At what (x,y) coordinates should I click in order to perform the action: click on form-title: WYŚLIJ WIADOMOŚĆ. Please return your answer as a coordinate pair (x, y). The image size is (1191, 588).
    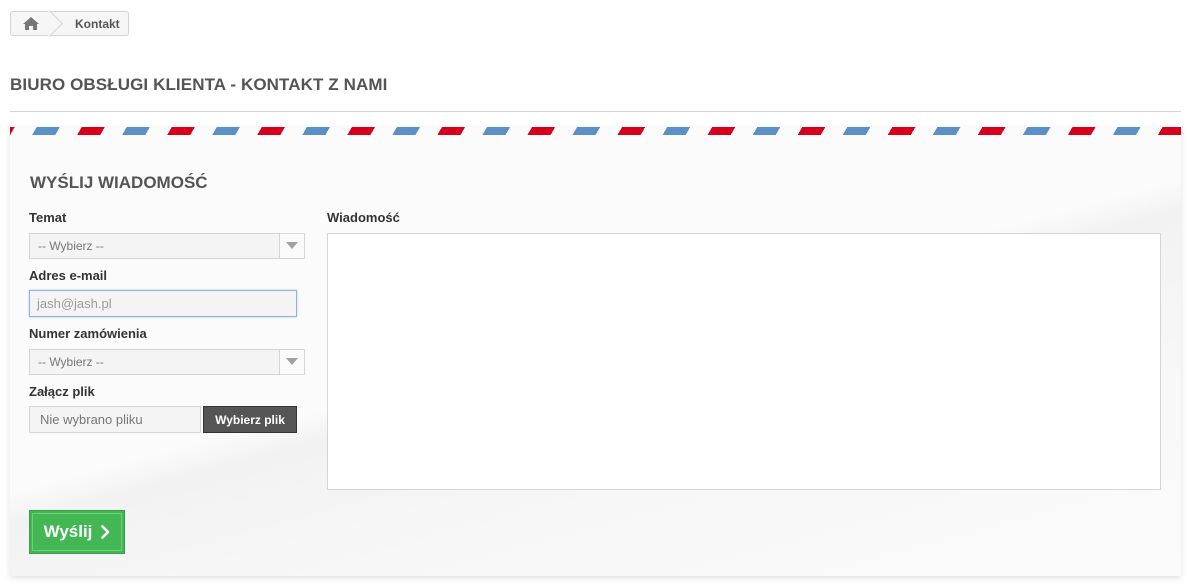
    Looking at the image, I should click on (119, 182).